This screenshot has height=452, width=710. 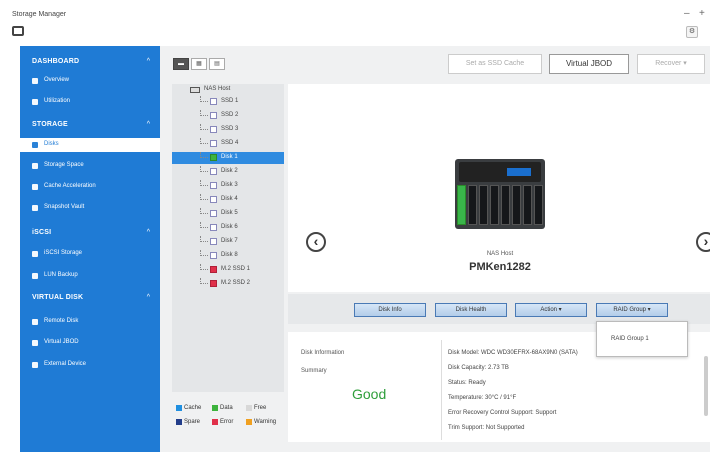 What do you see at coordinates (57, 80) in the screenshot?
I see `sidebar-item-label: Overview` at bounding box center [57, 80].